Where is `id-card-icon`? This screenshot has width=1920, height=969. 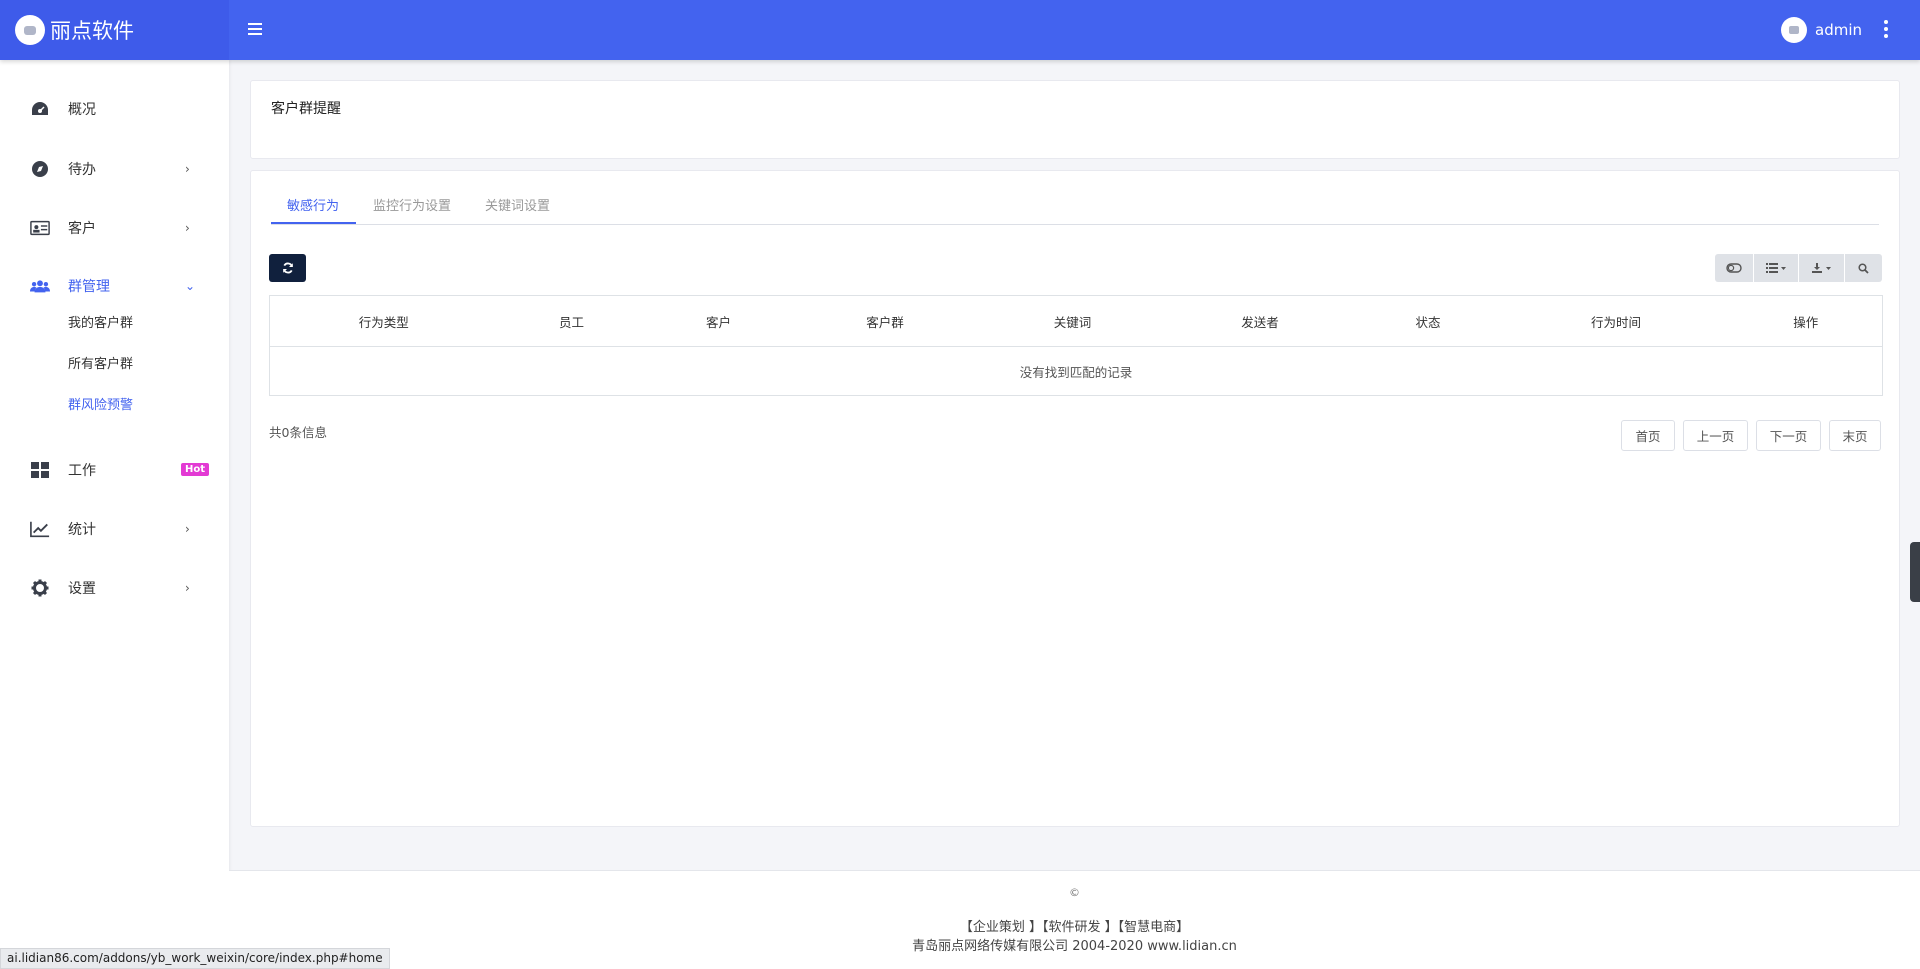 id-card-icon is located at coordinates (40, 228).